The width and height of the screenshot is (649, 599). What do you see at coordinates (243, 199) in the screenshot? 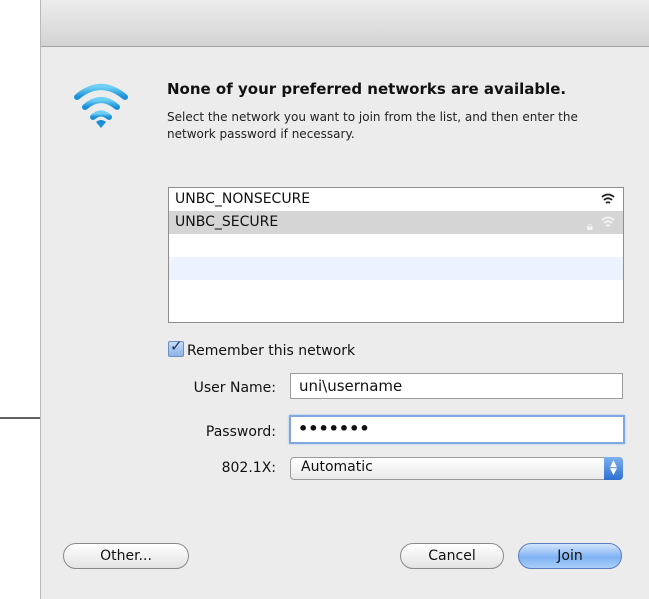
I see `network-name: UNBC_NONSECURE` at bounding box center [243, 199].